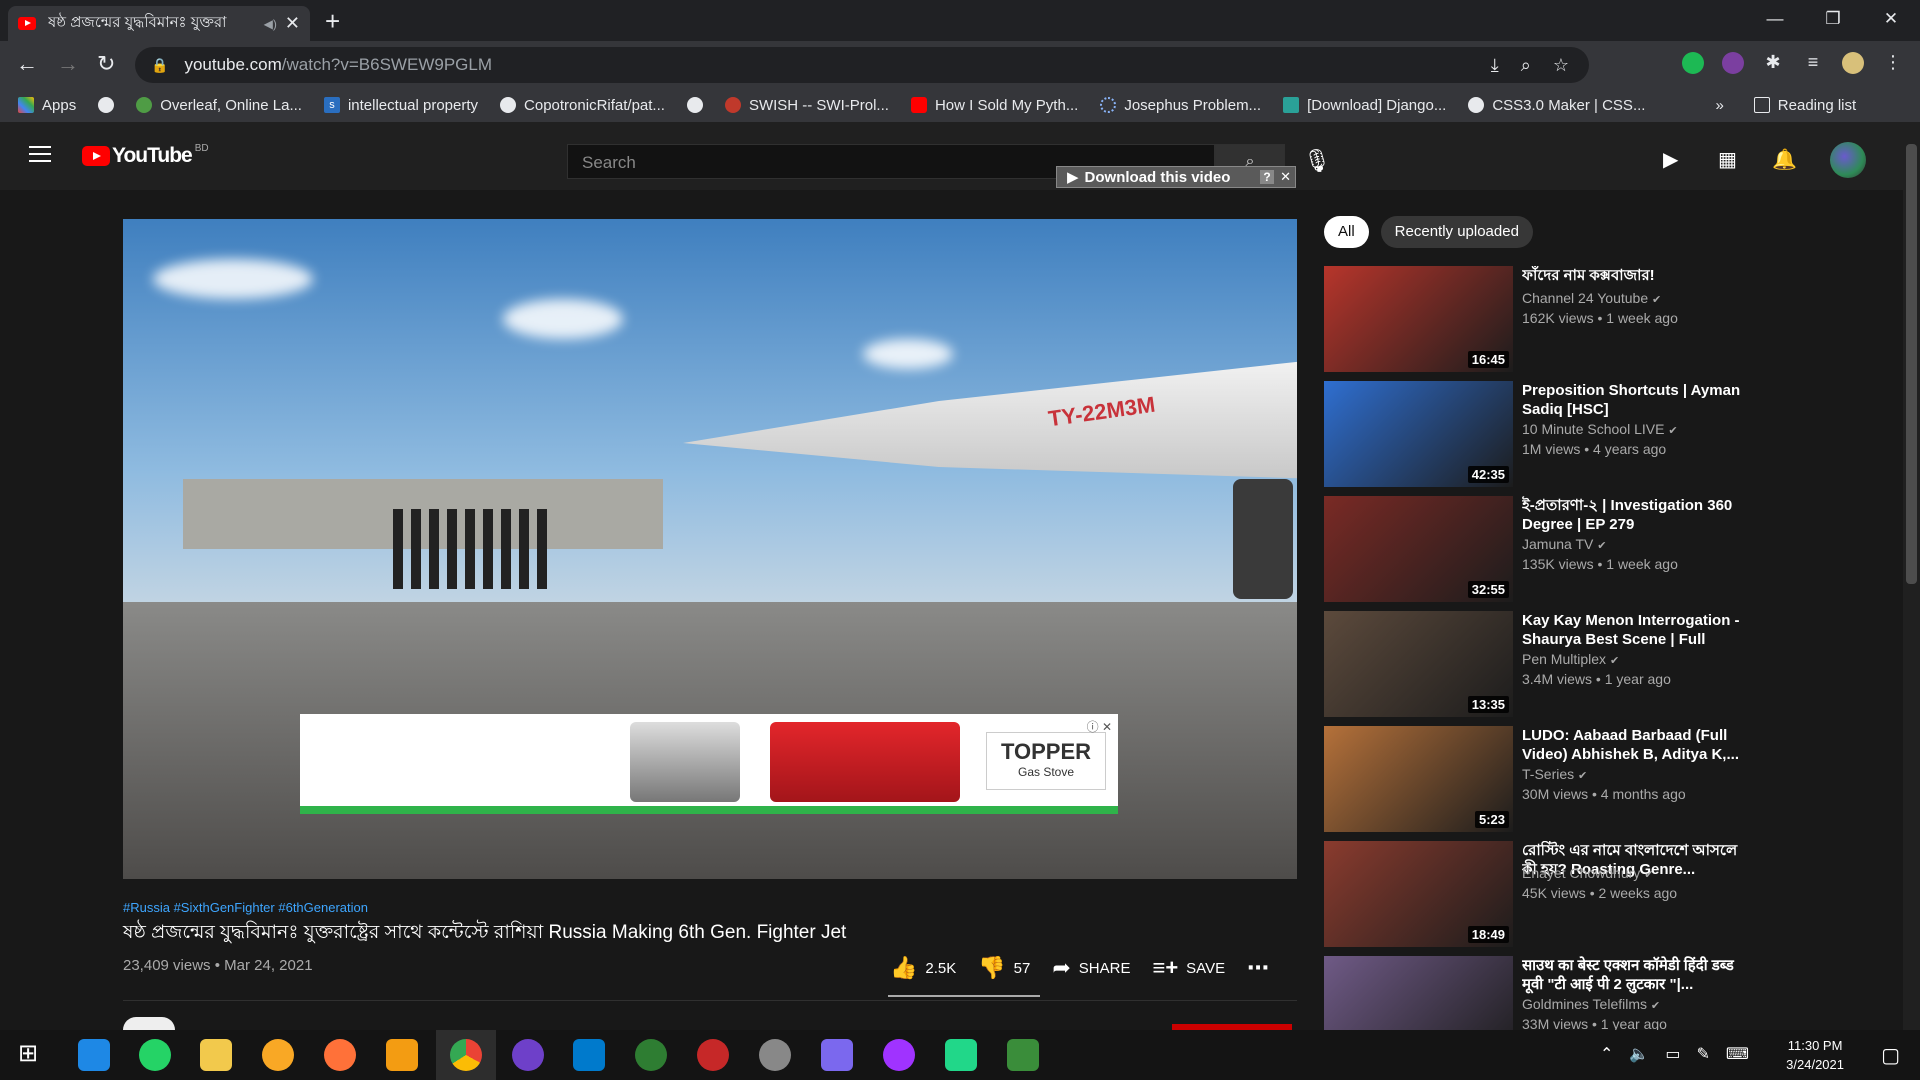 This screenshot has height=1080, width=1920. I want to click on channel-name: T-Series ✔, so click(1554, 774).